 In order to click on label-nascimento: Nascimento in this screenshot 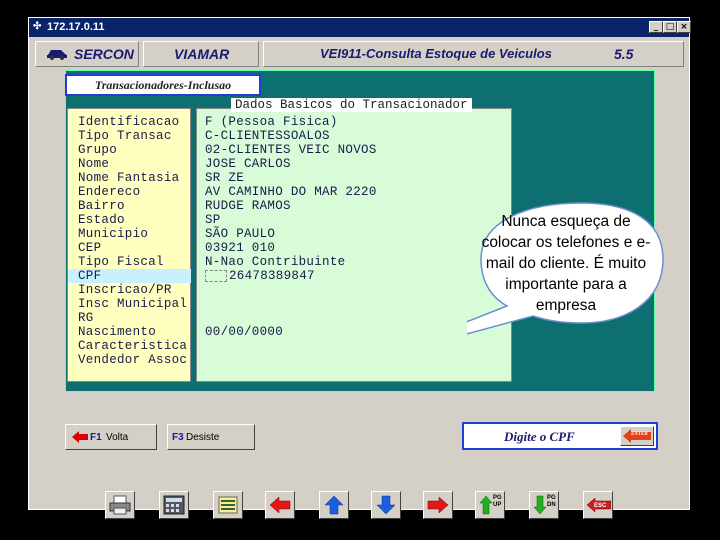, I will do `click(117, 332)`.